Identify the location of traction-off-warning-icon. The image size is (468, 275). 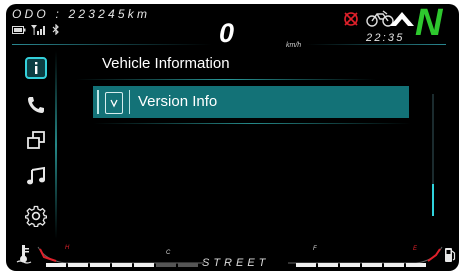
(351, 19).